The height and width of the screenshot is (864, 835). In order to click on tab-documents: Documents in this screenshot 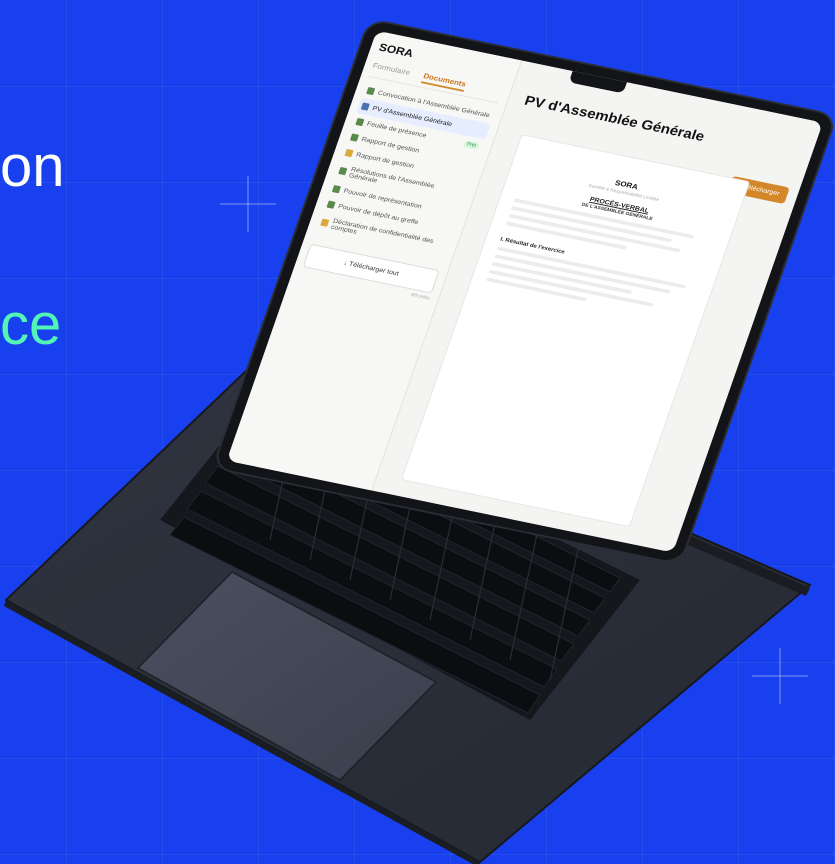, I will do `click(444, 81)`.